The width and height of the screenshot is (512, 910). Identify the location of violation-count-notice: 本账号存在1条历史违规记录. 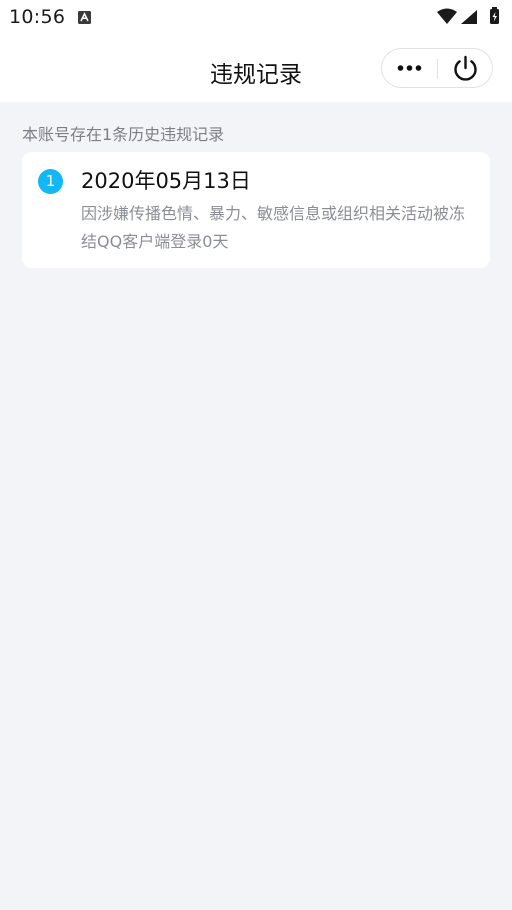
(123, 134).